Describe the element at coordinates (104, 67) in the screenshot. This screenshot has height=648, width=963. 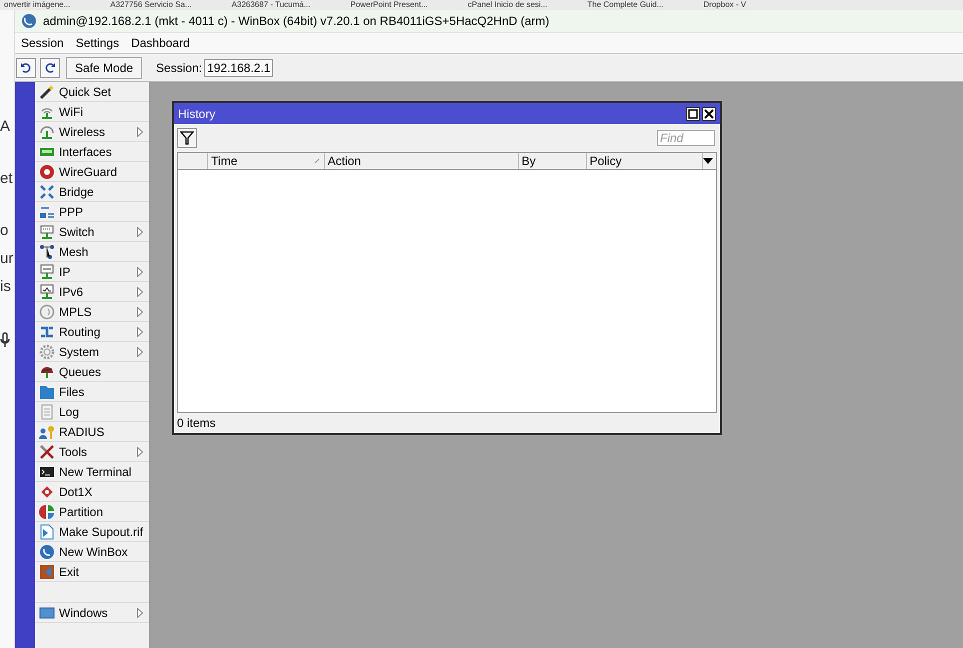
I see `safe-mode-button: Safe Mode` at that location.